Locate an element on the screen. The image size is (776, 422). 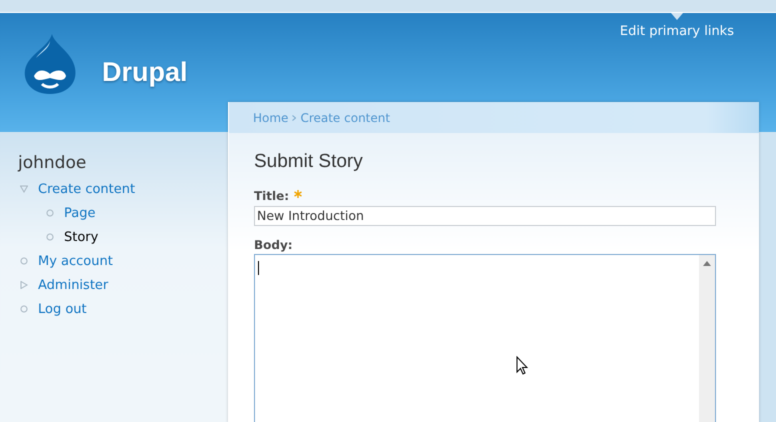
breadcrumb-separator-icon is located at coordinates (294, 117).